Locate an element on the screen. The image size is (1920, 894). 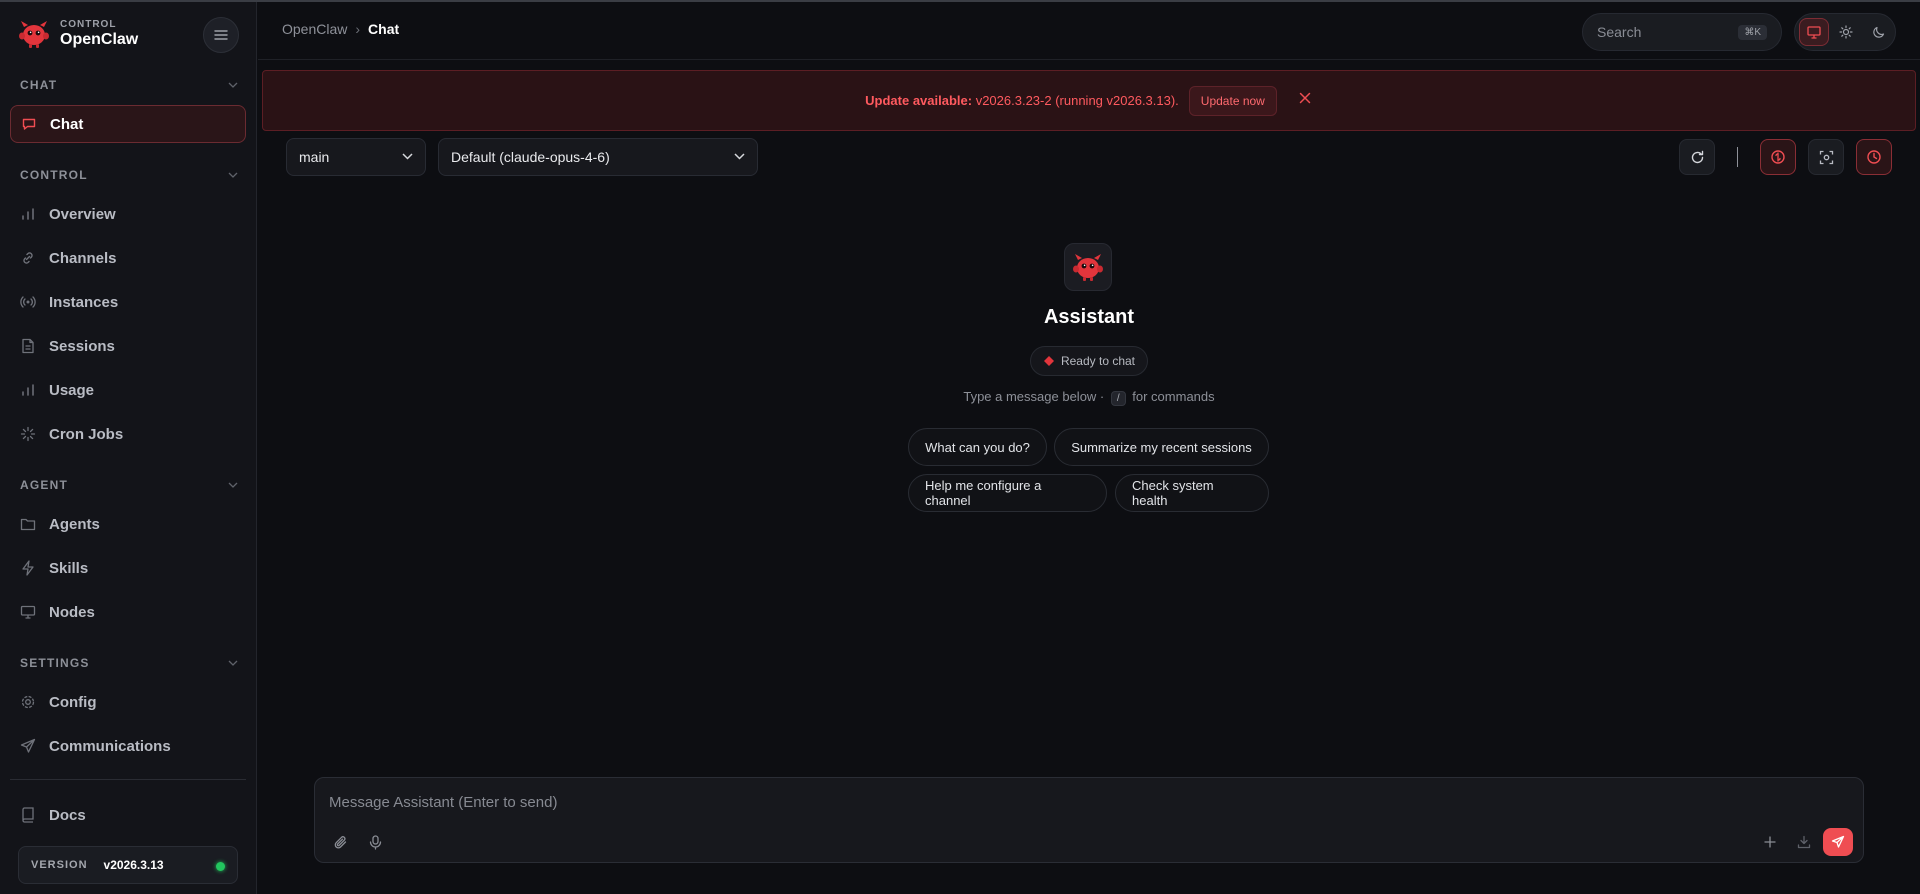
sidebar-divider is located at coordinates (128, 779).